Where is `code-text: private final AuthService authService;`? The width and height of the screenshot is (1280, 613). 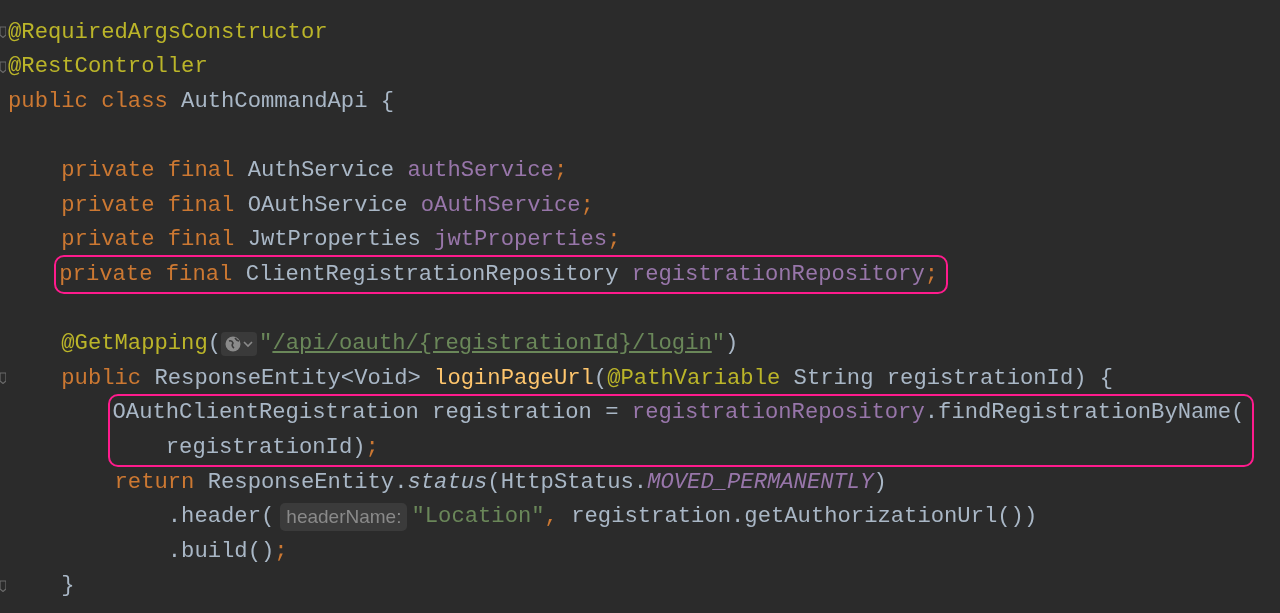 code-text: private final AuthService authService; is located at coordinates (314, 171).